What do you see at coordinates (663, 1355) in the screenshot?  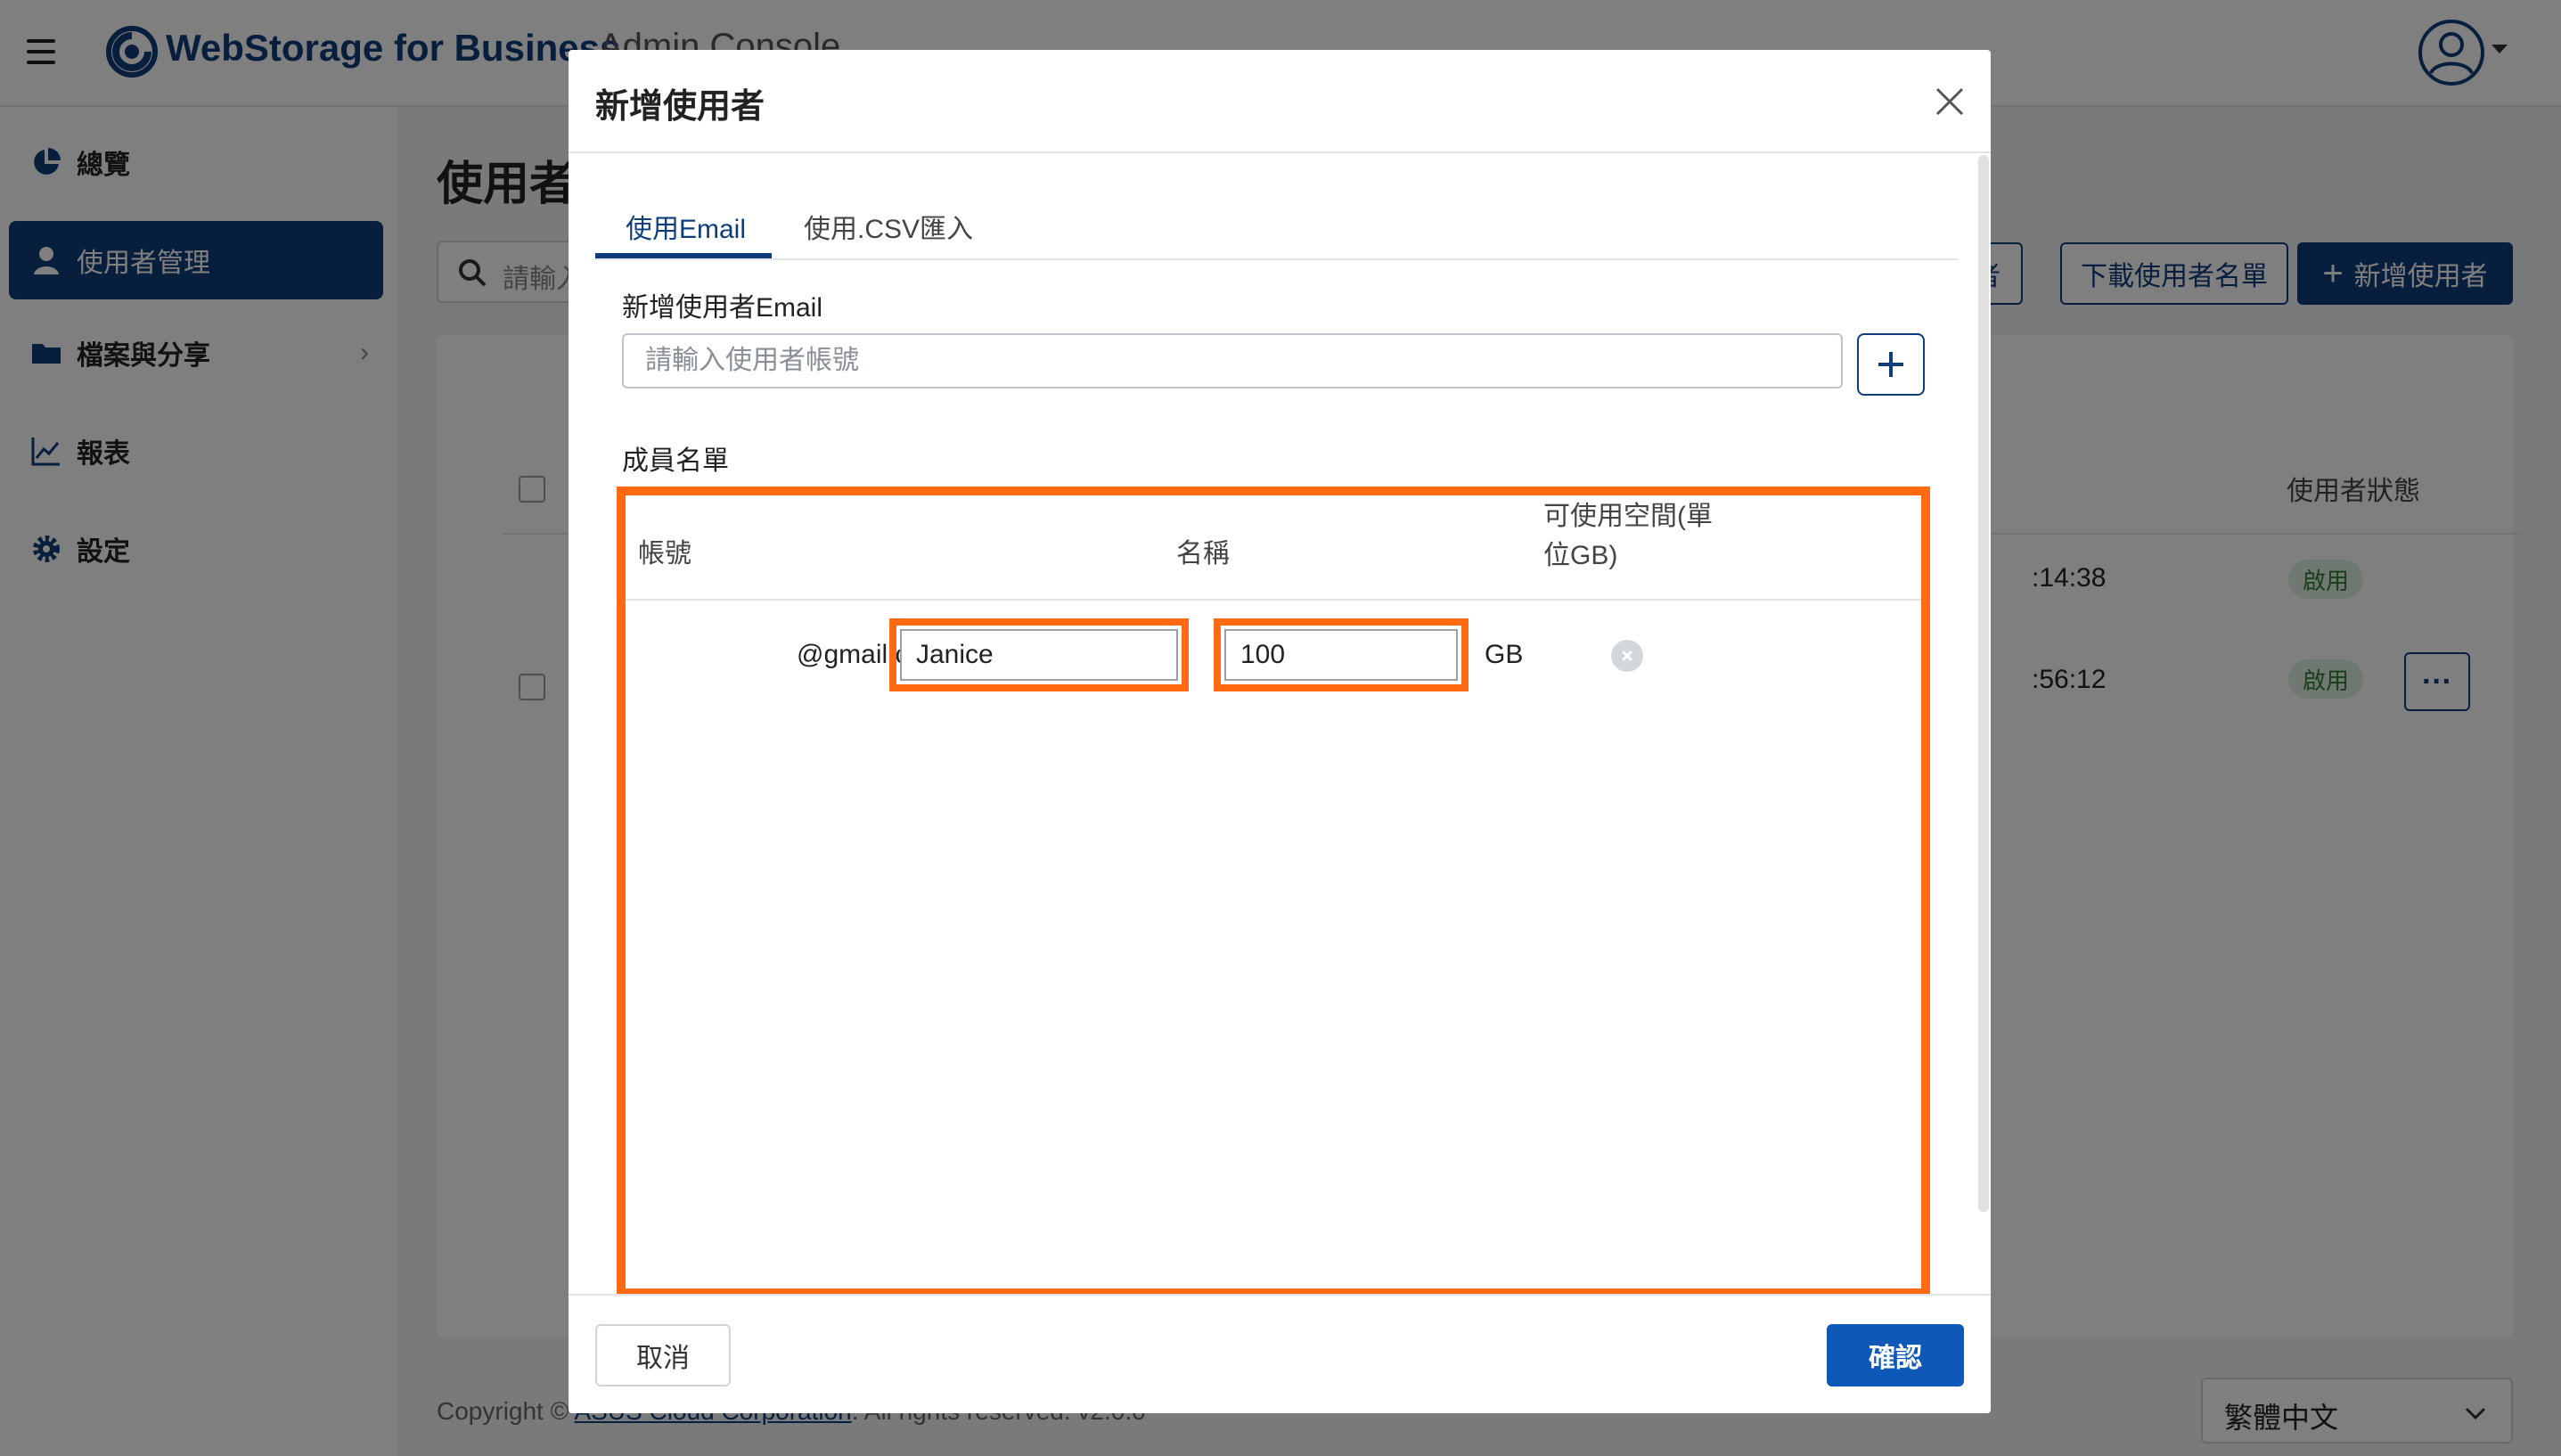 I see `cancel-button: 取消` at bounding box center [663, 1355].